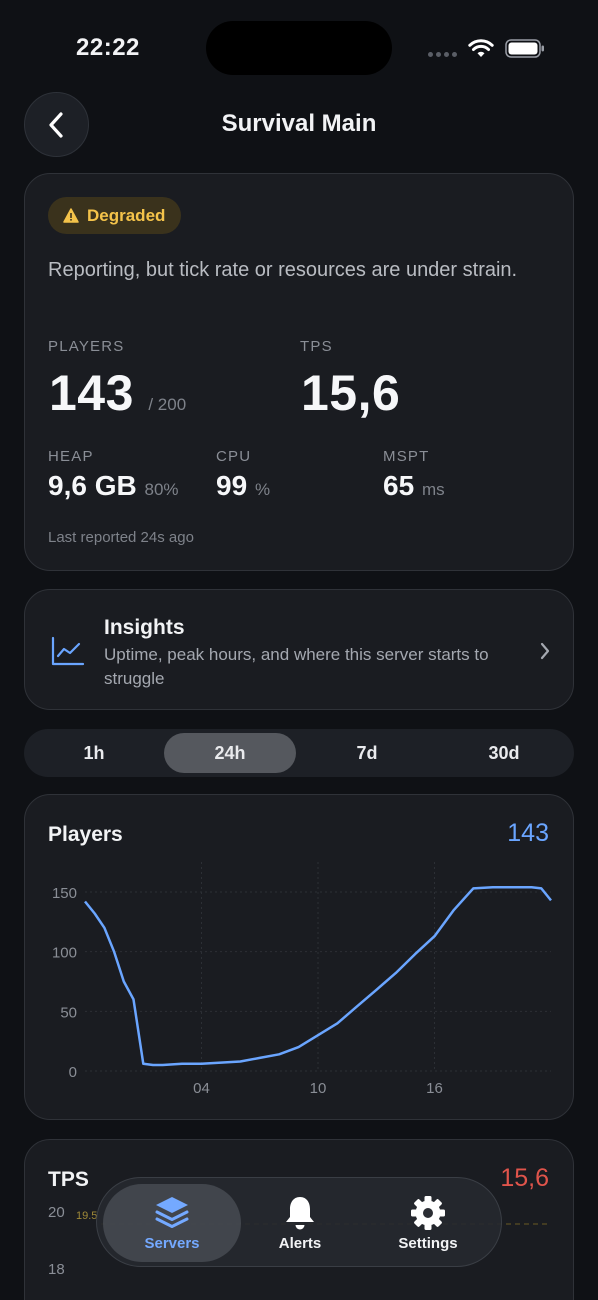 The image size is (598, 1300). What do you see at coordinates (68, 651) in the screenshot?
I see `line-chart-icon` at bounding box center [68, 651].